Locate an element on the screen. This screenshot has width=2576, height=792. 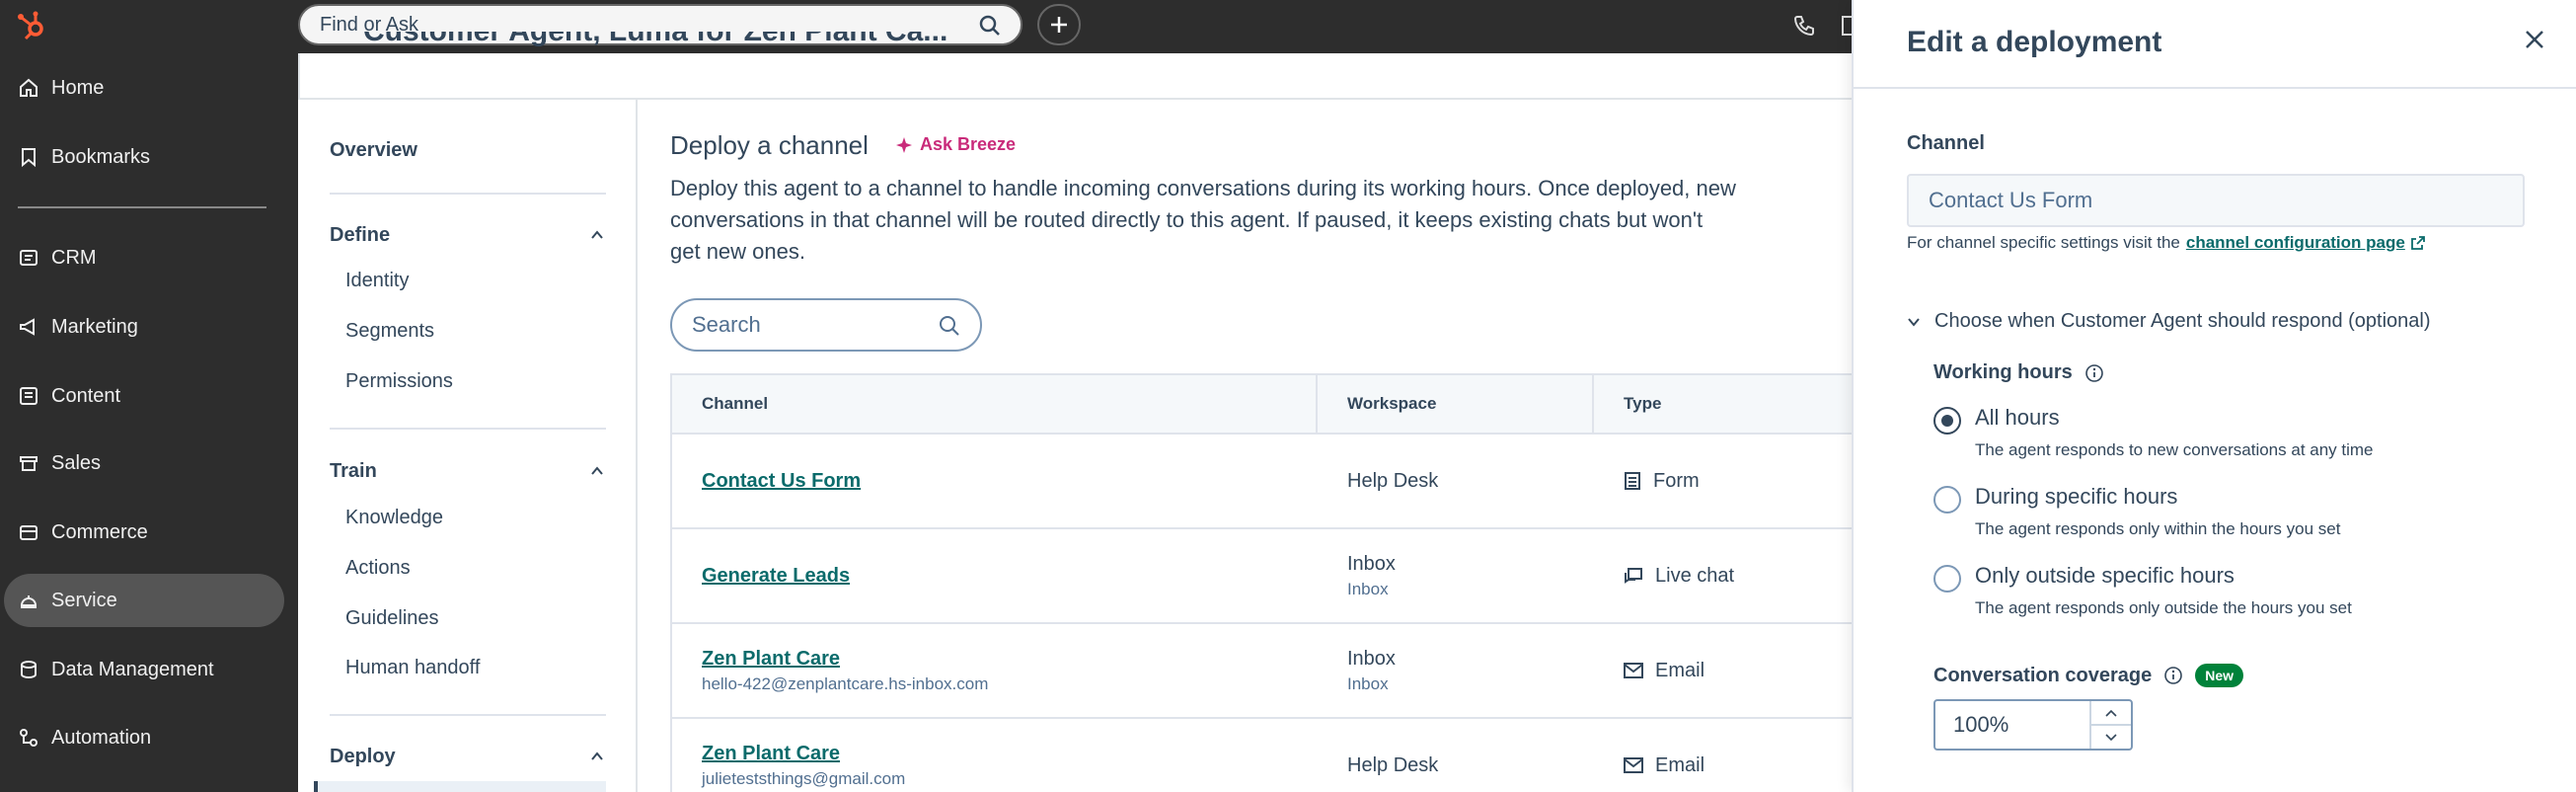
column-header-workspace: Workspace is located at coordinates (1456, 404).